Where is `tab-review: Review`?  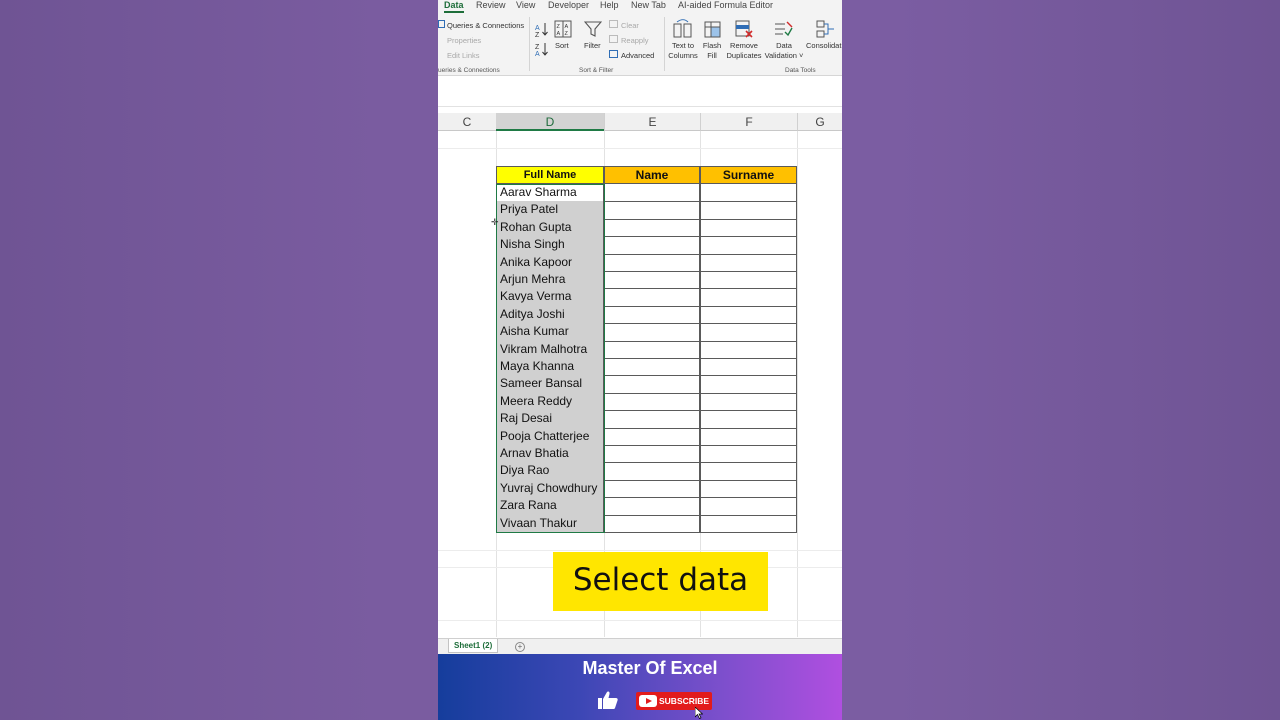 tab-review: Review is located at coordinates (491, 5).